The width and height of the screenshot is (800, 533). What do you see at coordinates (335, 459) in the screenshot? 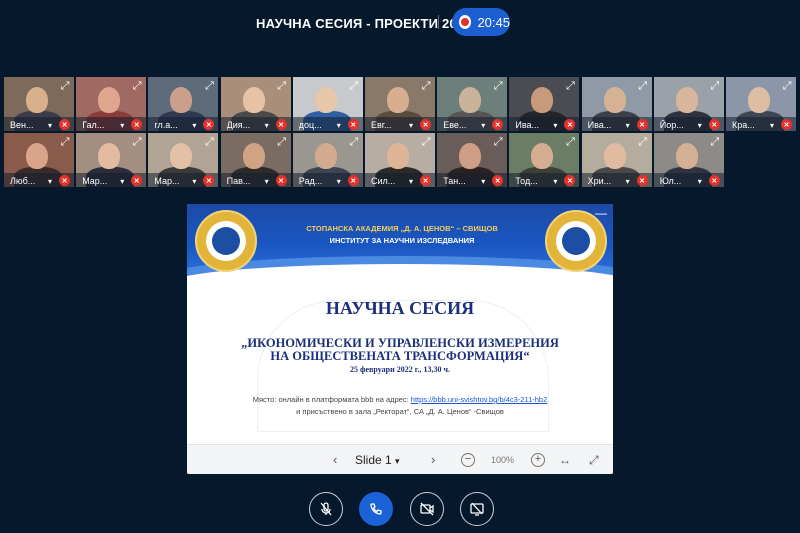
I see `previous-slide-icon: ‹` at bounding box center [335, 459].